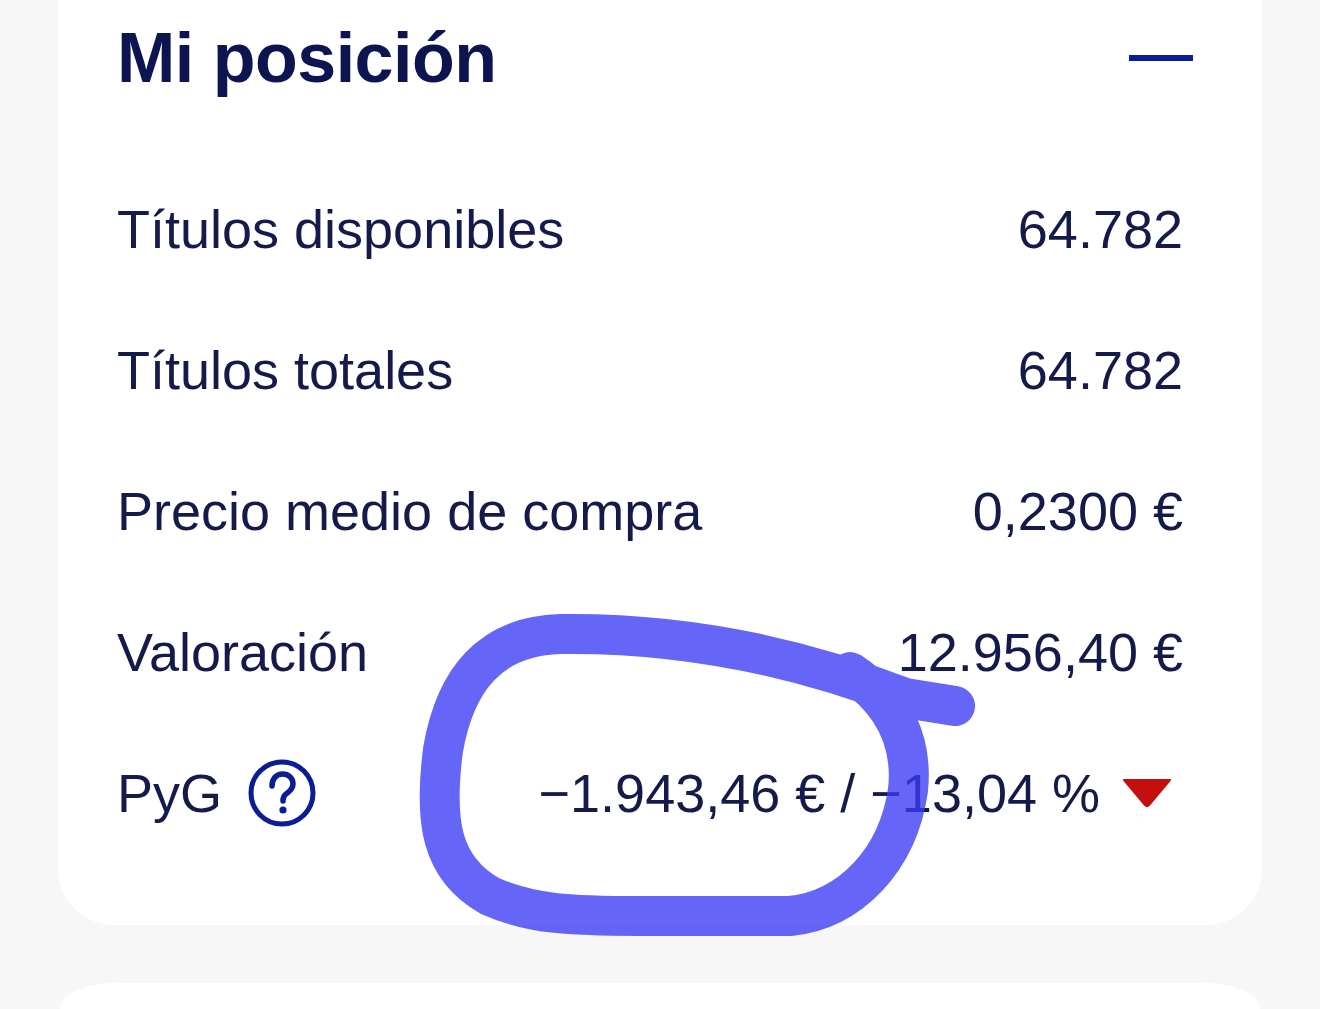 The image size is (1320, 1009). I want to click on row-value: 12.956,40 €, so click(1040, 652).